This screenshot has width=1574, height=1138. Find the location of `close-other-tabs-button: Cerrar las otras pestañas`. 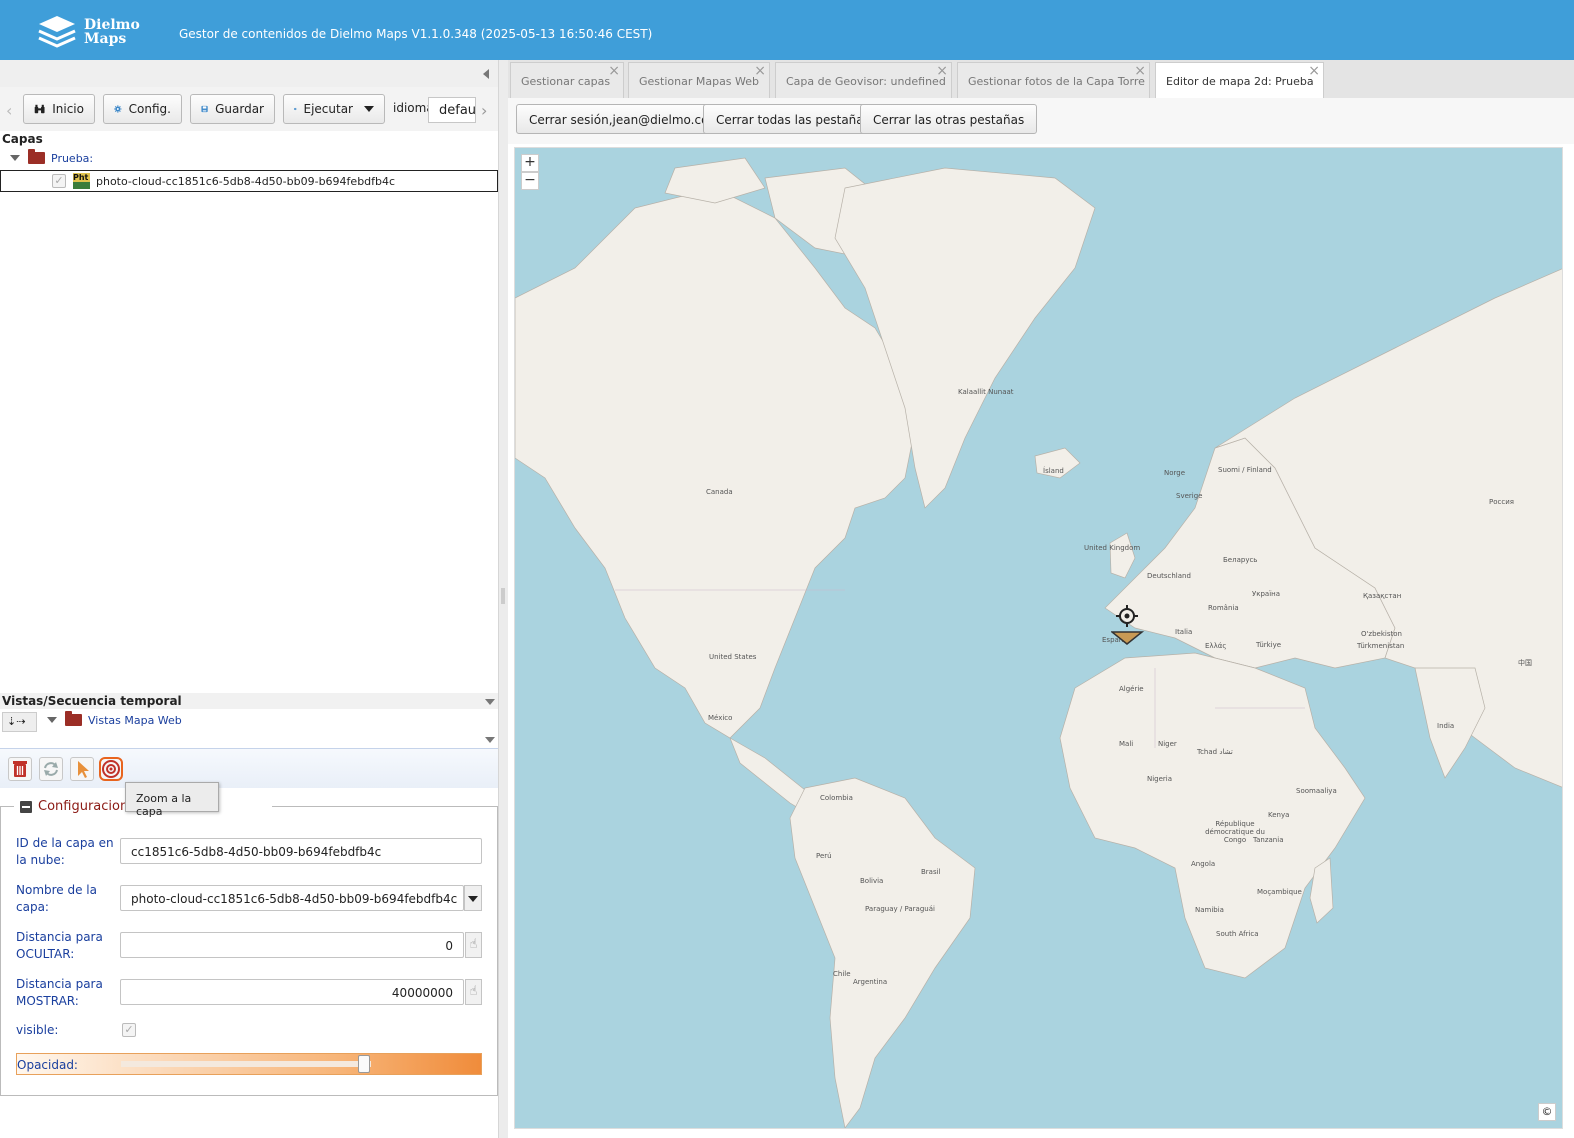

close-other-tabs-button: Cerrar las otras pestañas is located at coordinates (949, 119).